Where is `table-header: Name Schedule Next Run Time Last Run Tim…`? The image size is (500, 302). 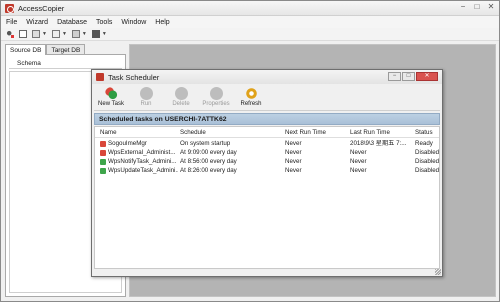 table-header: Name Schedule Next Run Time Last Run Tim… is located at coordinates (267, 132).